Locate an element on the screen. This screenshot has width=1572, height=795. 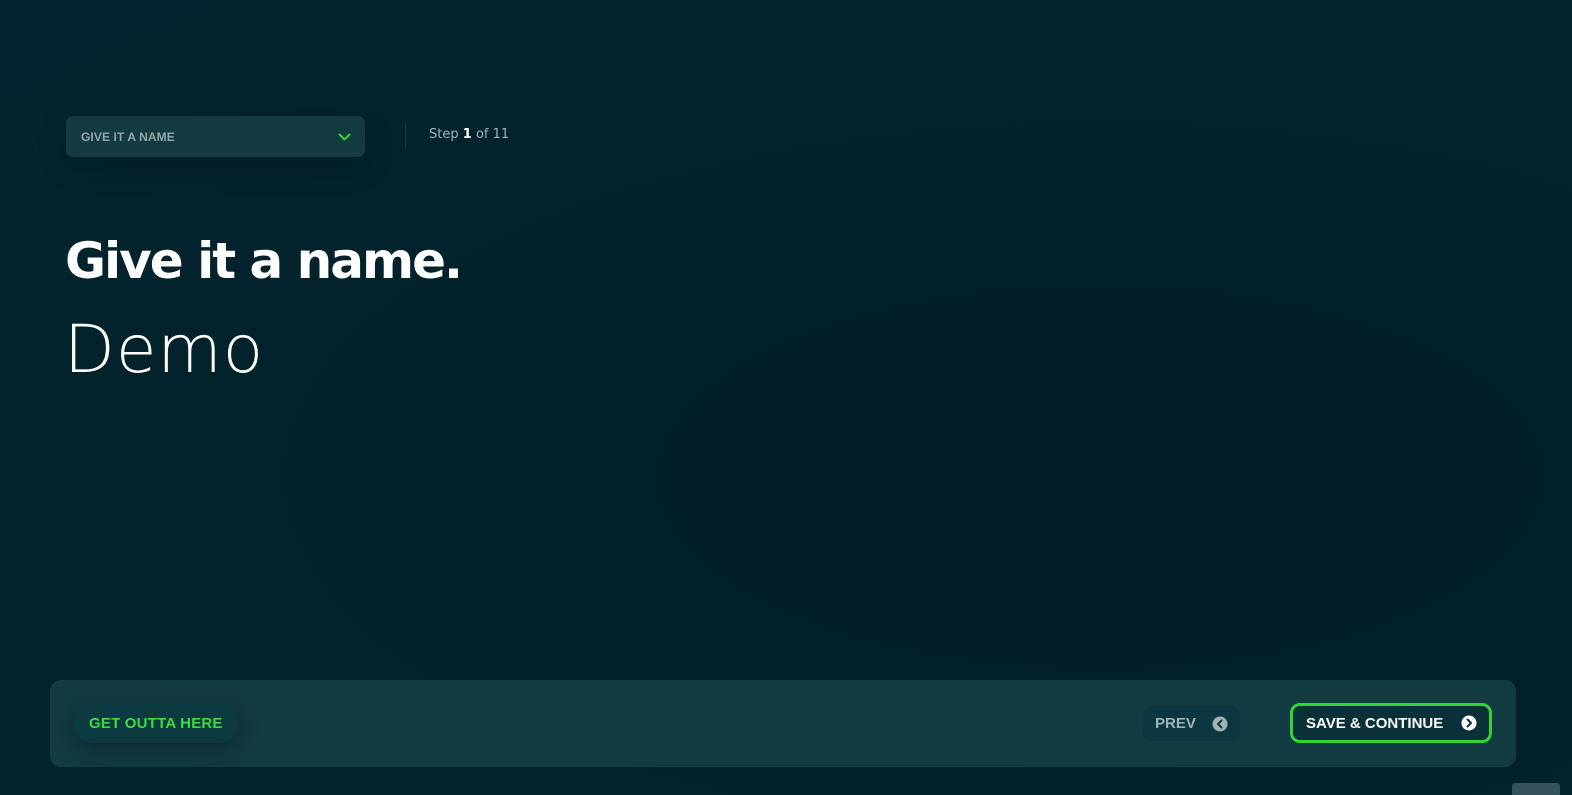
current-step-number: 1 is located at coordinates (467, 134).